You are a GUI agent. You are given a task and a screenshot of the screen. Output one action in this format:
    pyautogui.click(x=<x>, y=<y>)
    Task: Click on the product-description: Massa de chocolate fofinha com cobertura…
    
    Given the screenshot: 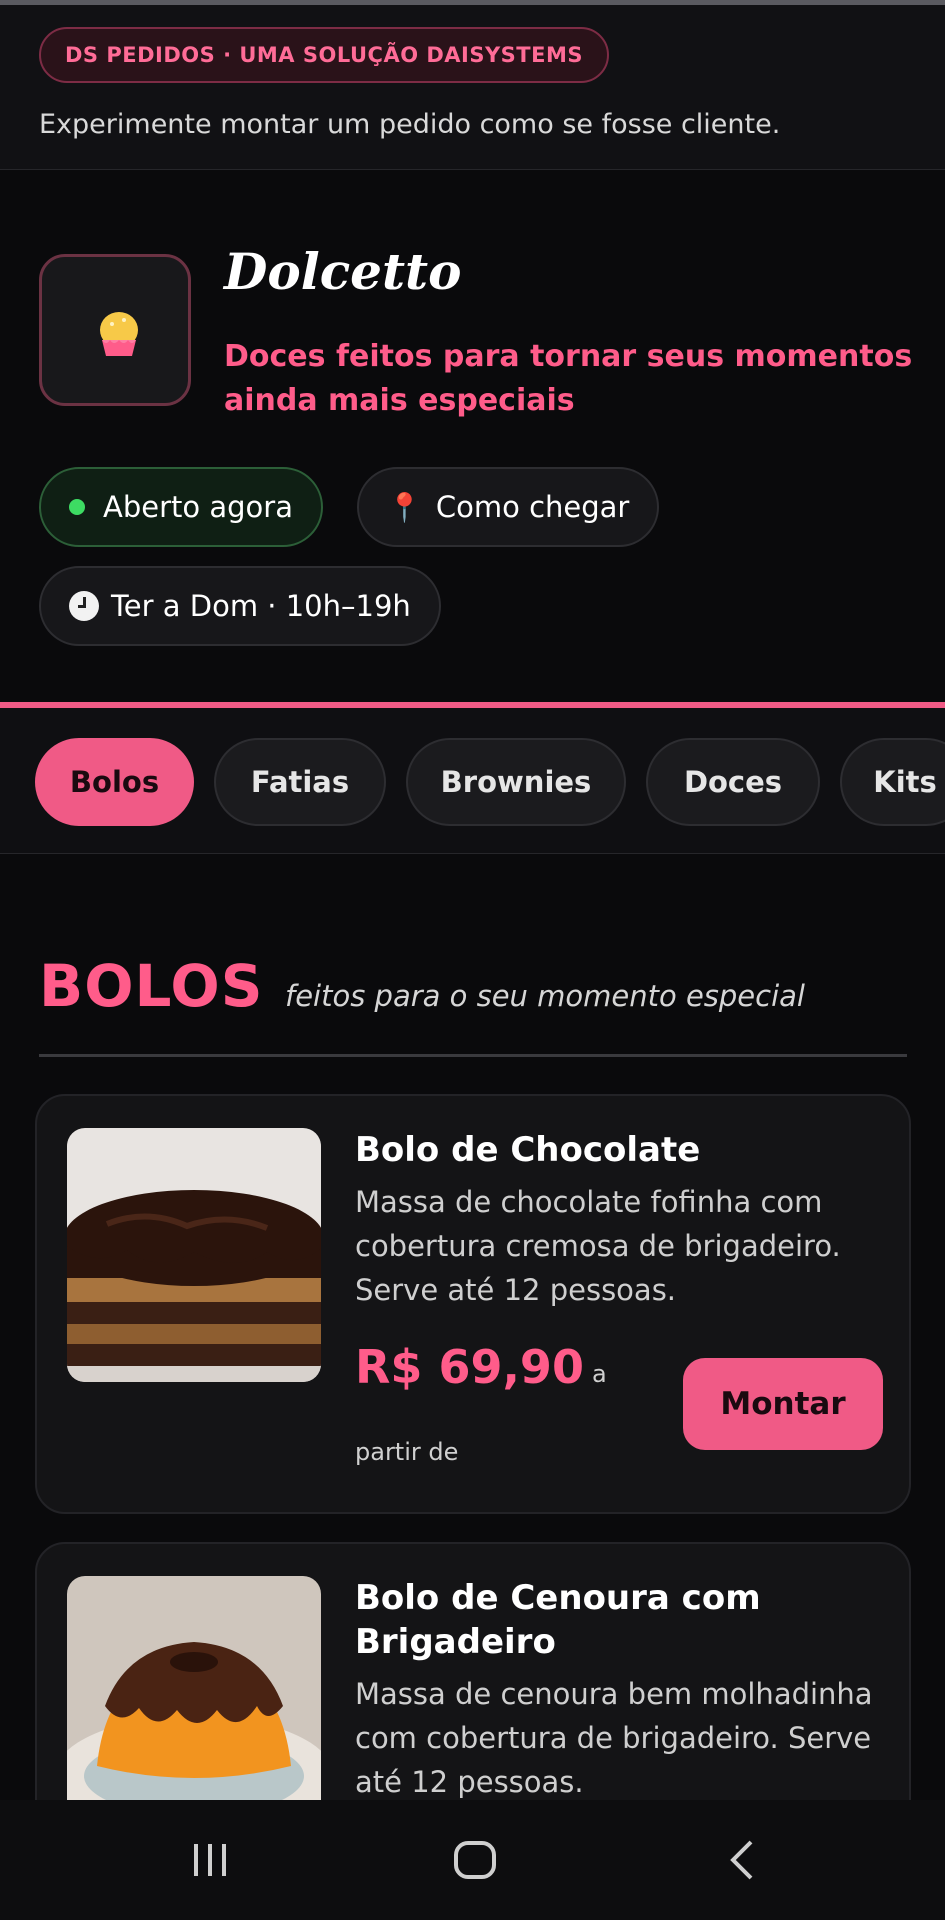 What is the action you would take?
    pyautogui.click(x=598, y=1246)
    